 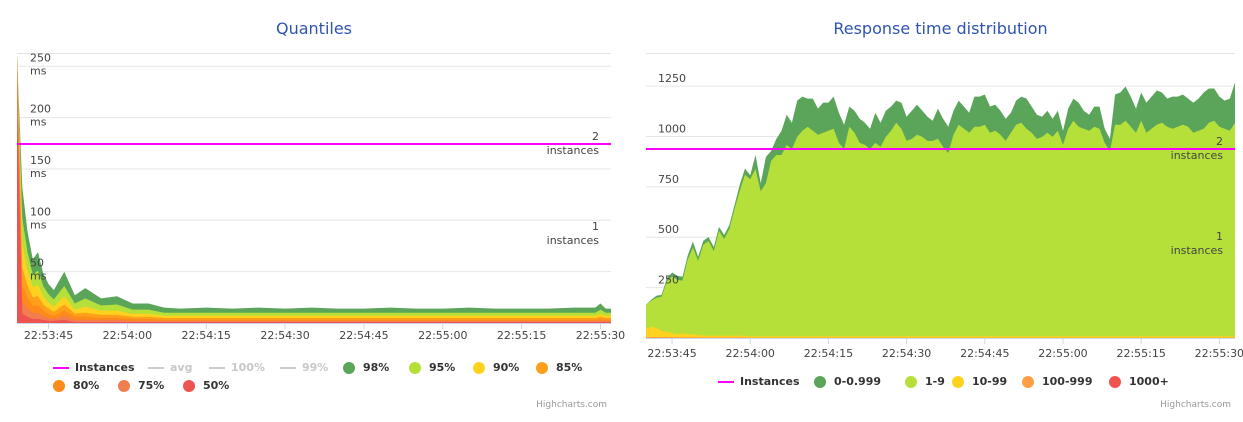 I want to click on legend-item-80-: 80%, so click(x=76, y=385).